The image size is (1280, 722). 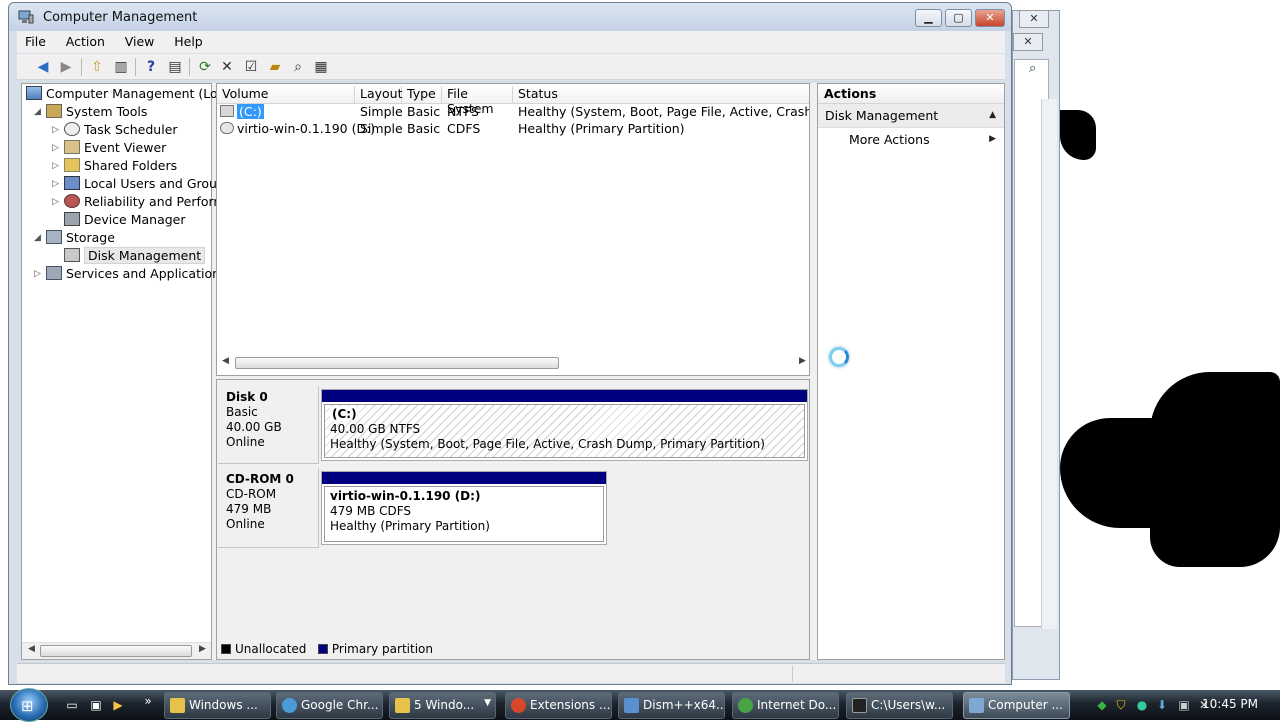 I want to click on forward-icon: ▶, so click(x=66, y=67).